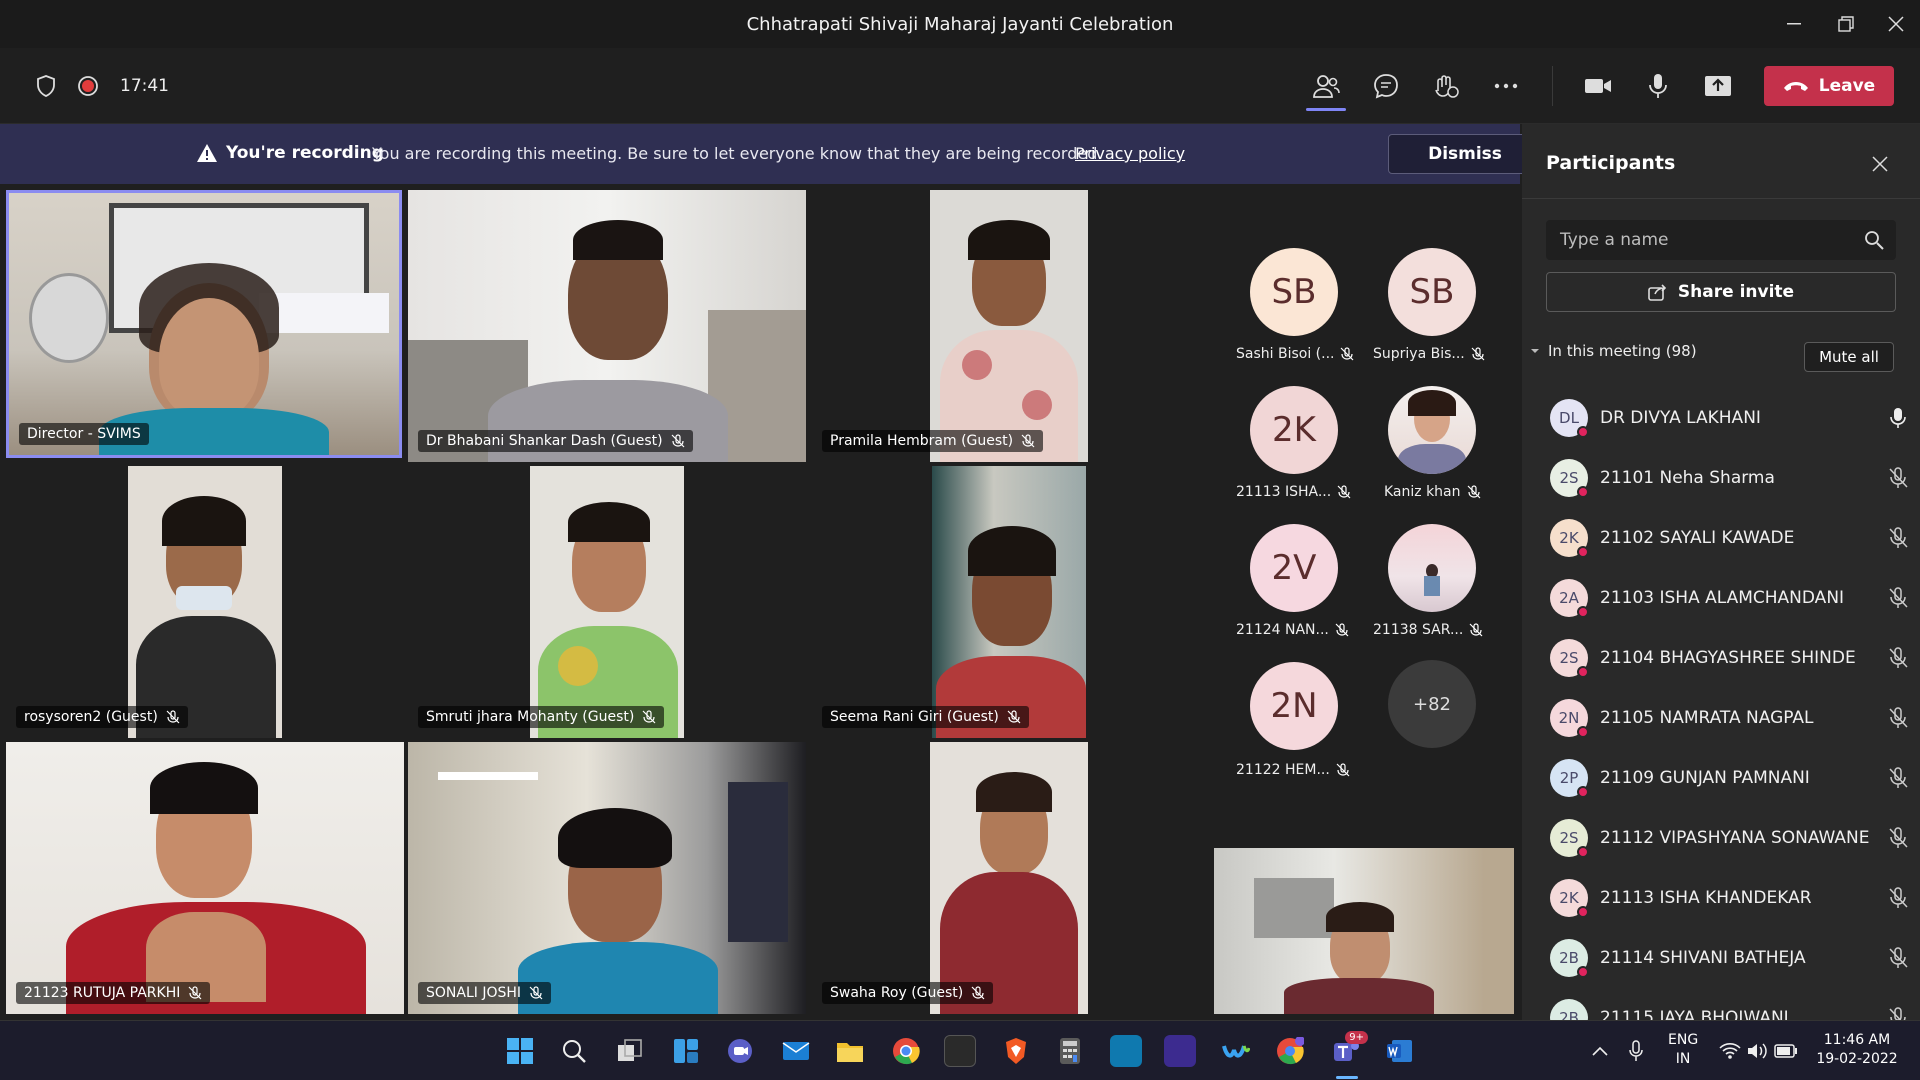 This screenshot has height=1080, width=1920. Describe the element at coordinates (1294, 706) in the screenshot. I see `avatar-21122: 2N` at that location.